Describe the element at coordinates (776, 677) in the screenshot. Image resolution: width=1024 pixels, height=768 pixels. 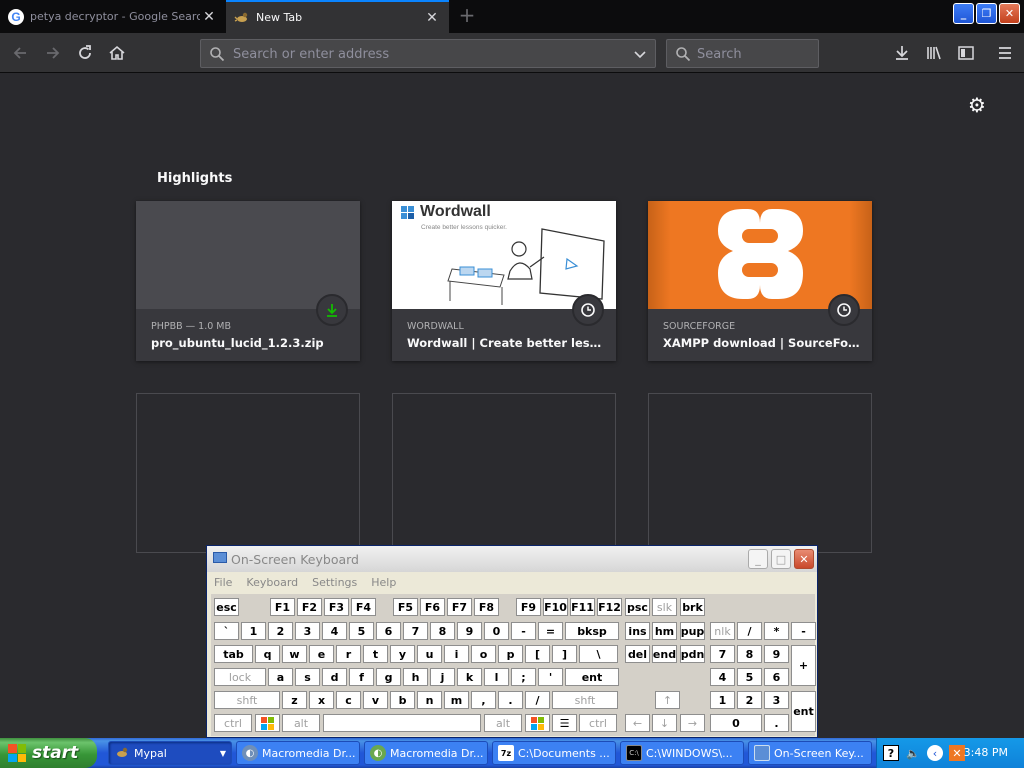
I see `key-6: 6` at that location.